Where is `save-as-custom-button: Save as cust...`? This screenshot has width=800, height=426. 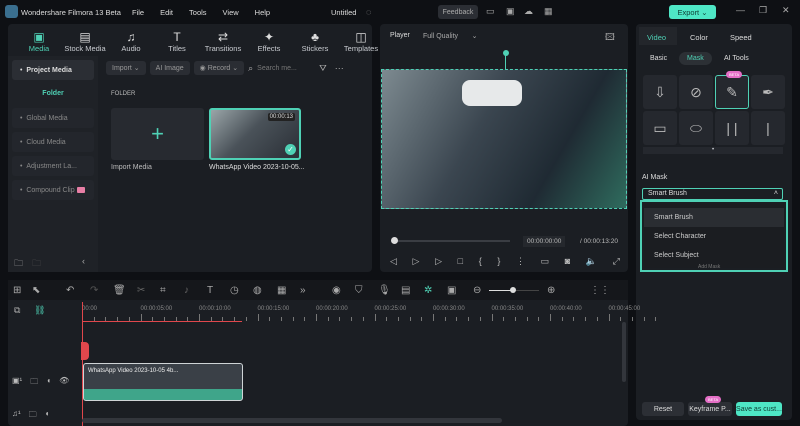
save-as-custom-button: Save as cust... is located at coordinates (759, 409).